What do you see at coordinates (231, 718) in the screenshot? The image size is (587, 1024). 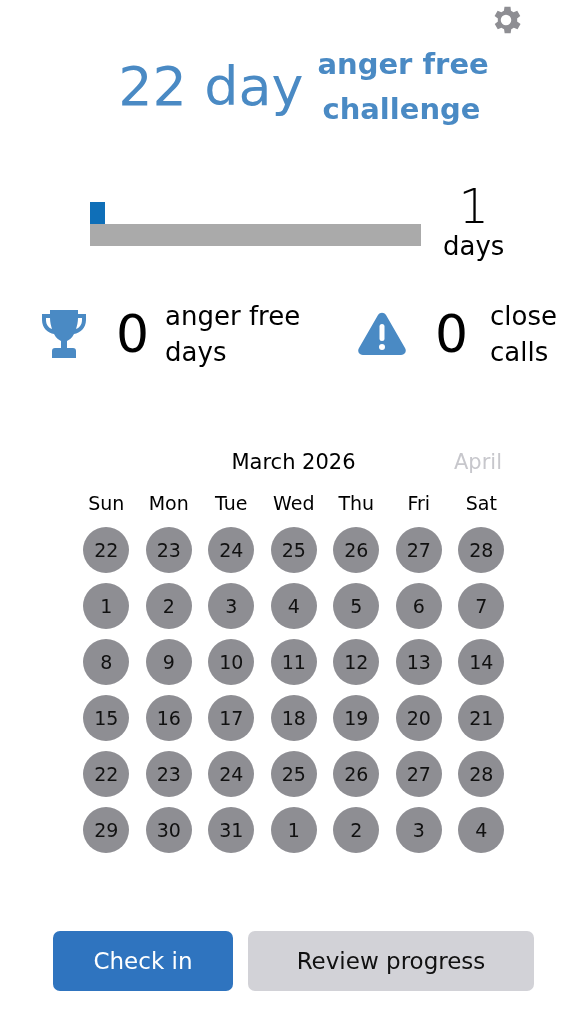 I see `calendar-day: 17` at bounding box center [231, 718].